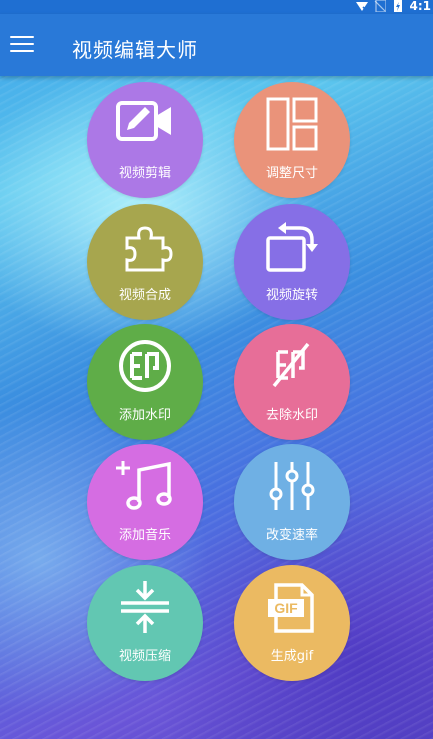 This screenshot has height=739, width=433. What do you see at coordinates (144, 173) in the screenshot?
I see `feature-label: 视频剪辑` at bounding box center [144, 173].